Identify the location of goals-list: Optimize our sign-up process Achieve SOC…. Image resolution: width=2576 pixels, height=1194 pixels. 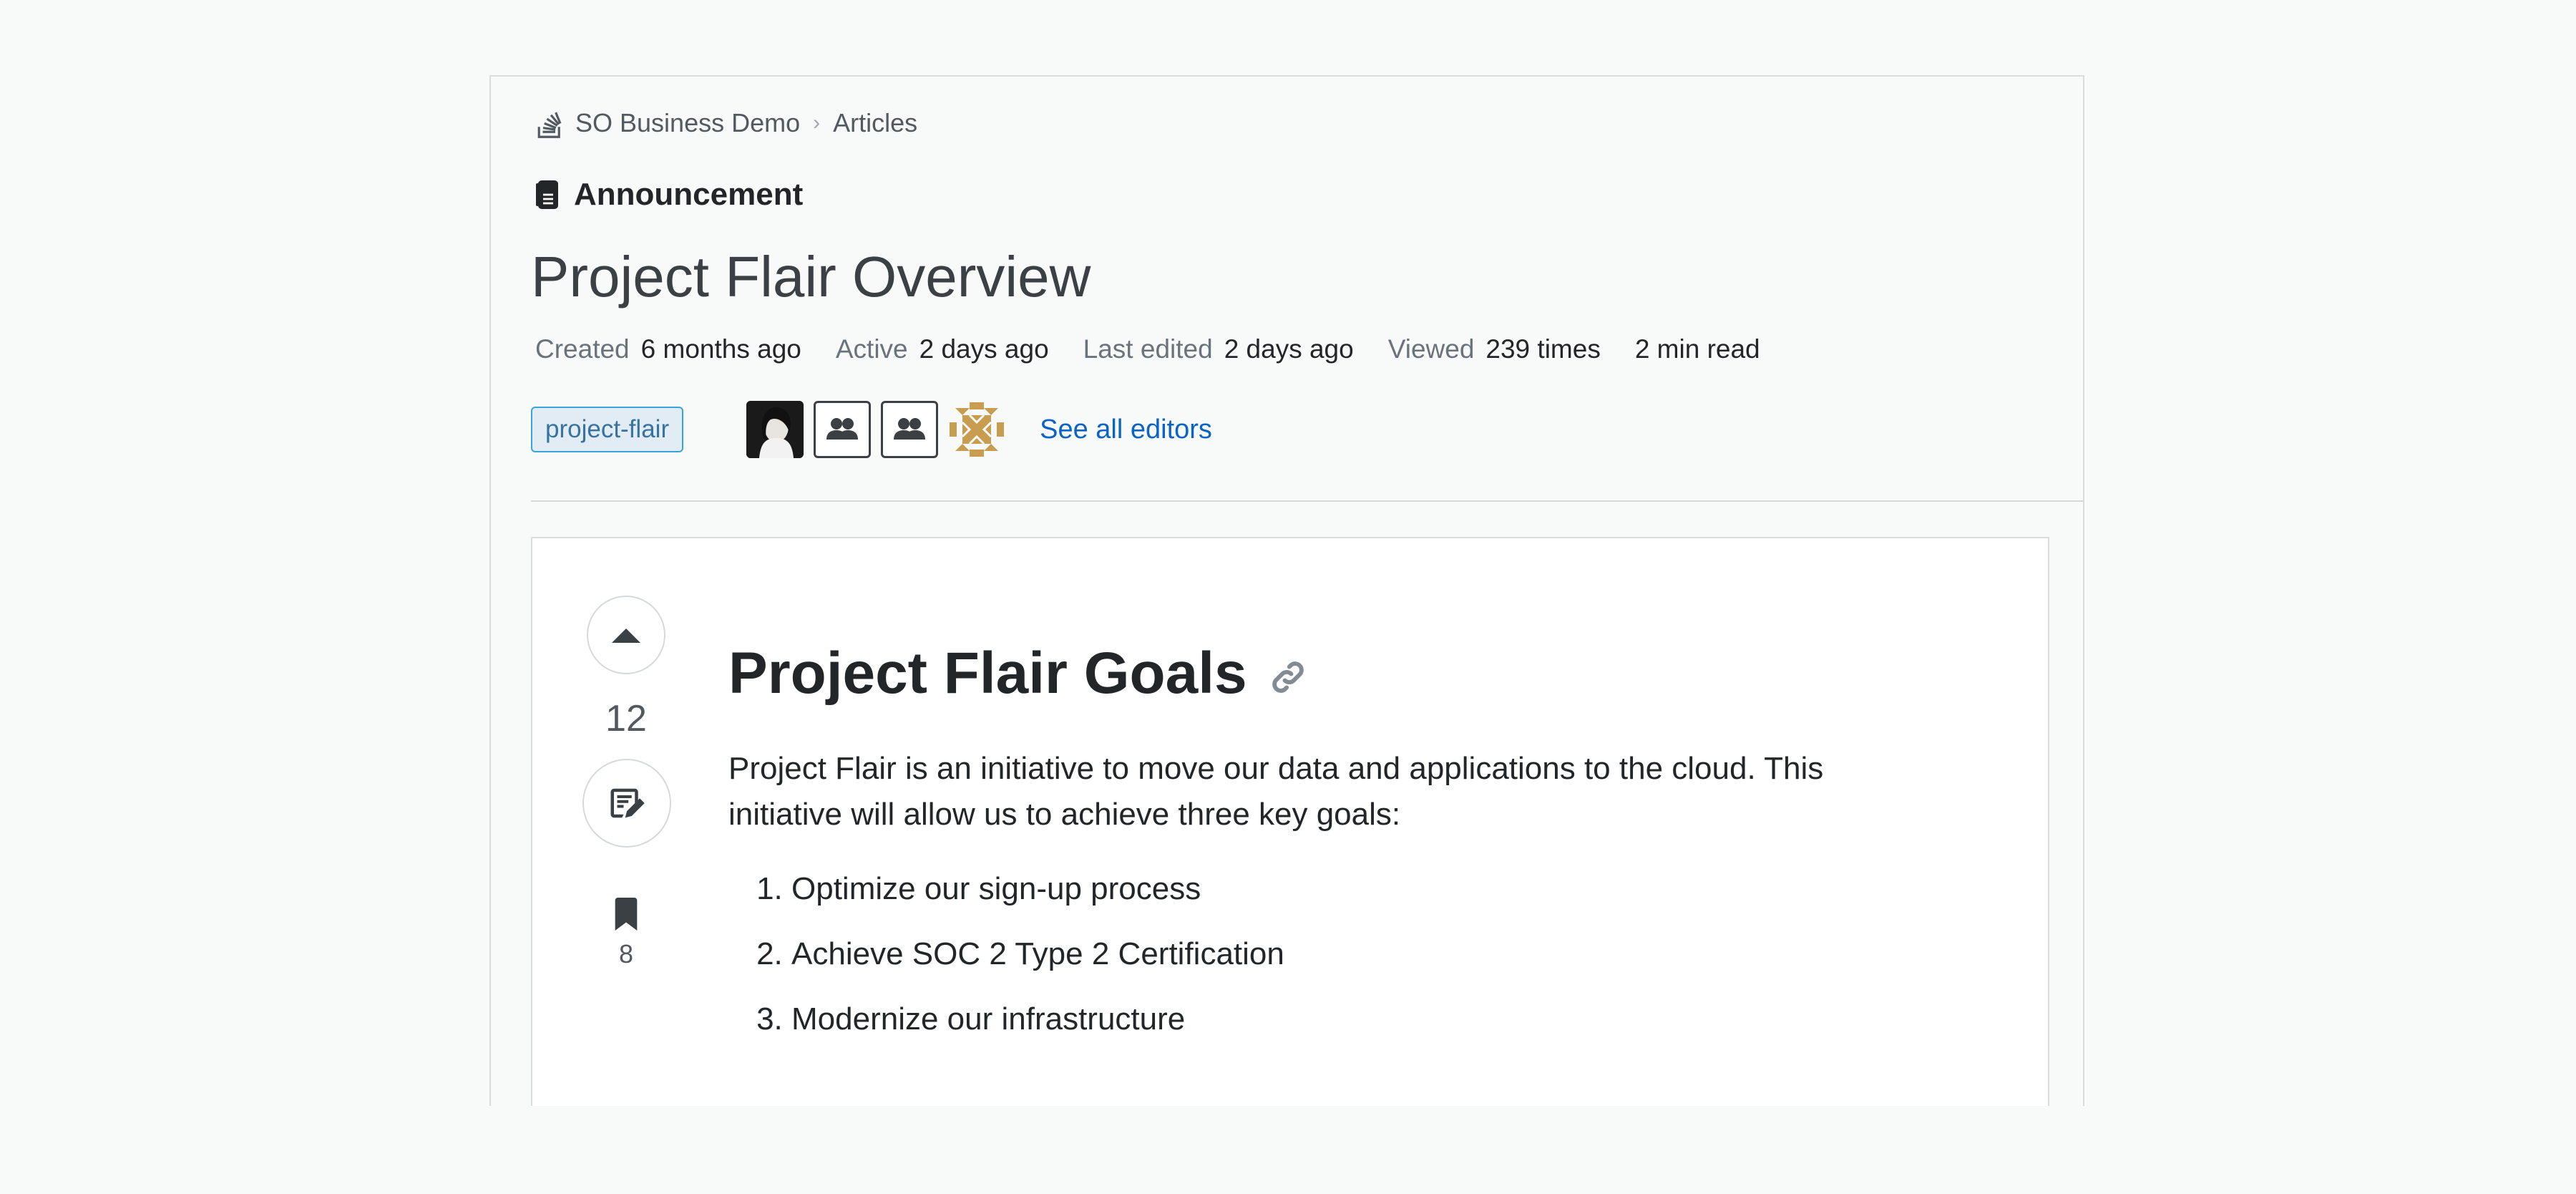
(1336, 954).